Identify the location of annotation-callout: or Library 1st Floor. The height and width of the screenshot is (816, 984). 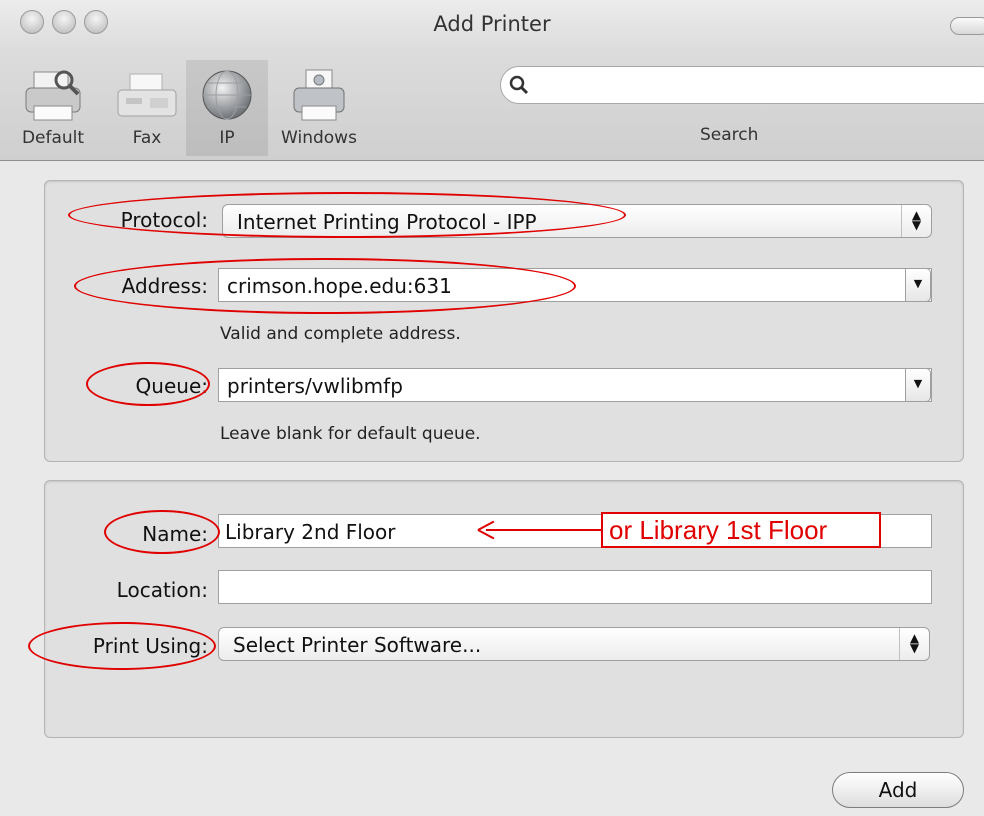
(741, 530).